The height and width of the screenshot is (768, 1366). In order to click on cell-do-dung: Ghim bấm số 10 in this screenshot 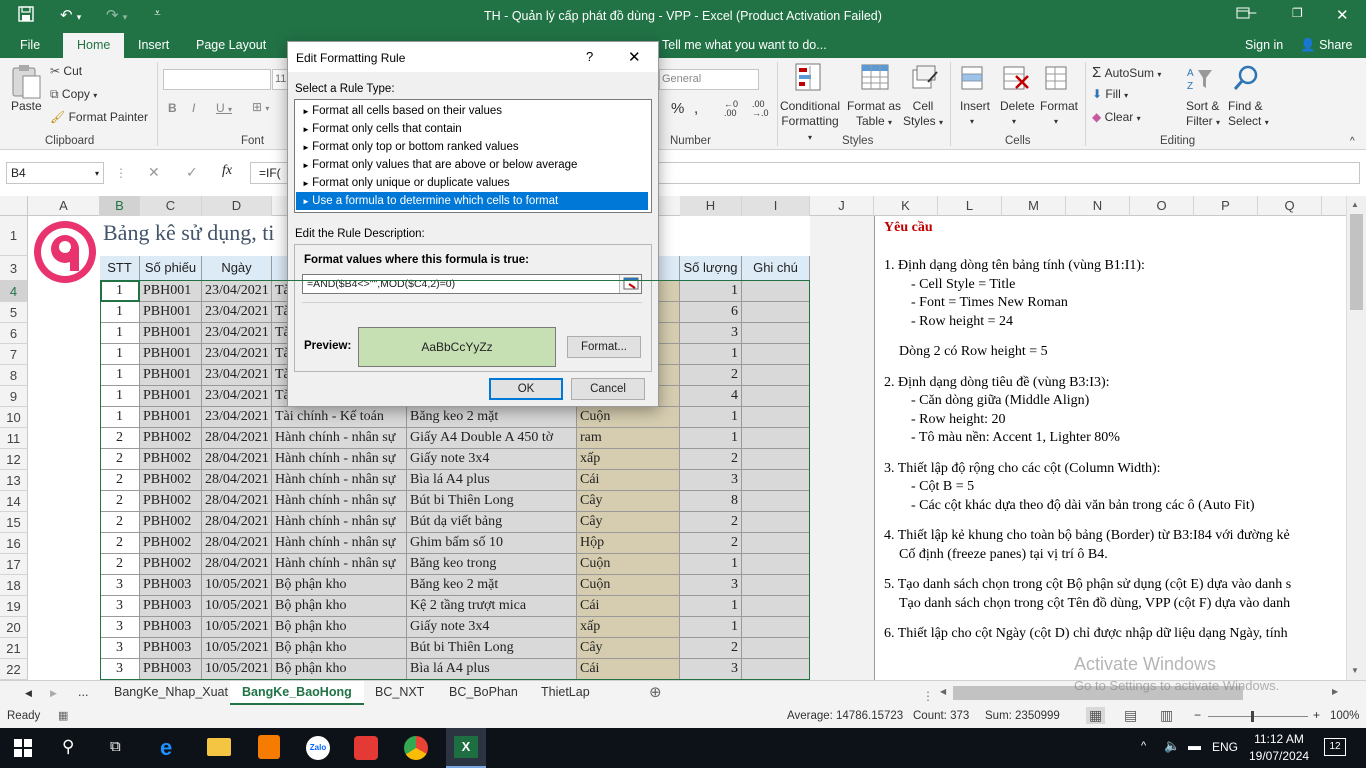, I will do `click(492, 543)`.